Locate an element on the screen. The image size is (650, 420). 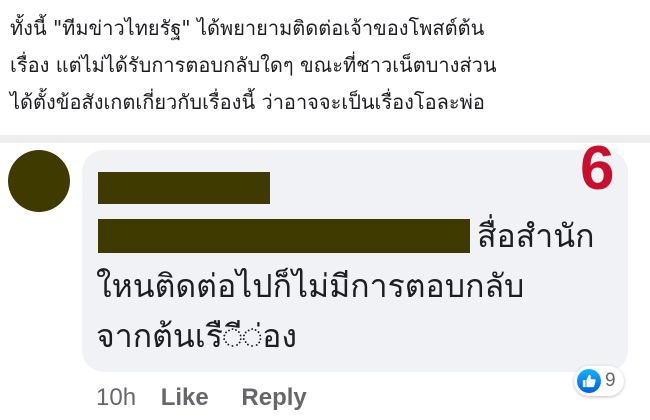
divider is located at coordinates (325, 139).